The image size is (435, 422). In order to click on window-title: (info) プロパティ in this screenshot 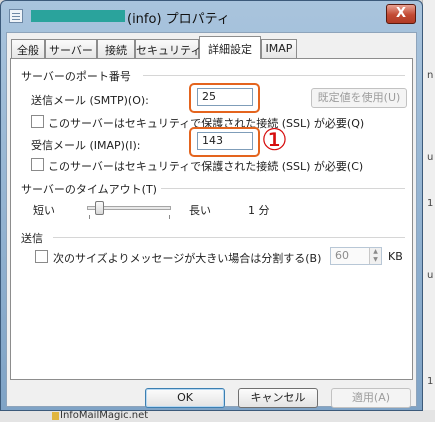, I will do `click(178, 19)`.